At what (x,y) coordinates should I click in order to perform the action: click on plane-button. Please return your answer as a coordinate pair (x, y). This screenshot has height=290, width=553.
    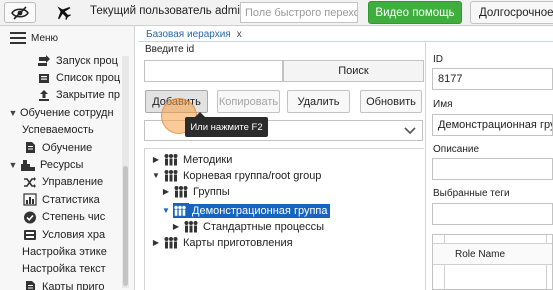
    Looking at the image, I should click on (63, 12).